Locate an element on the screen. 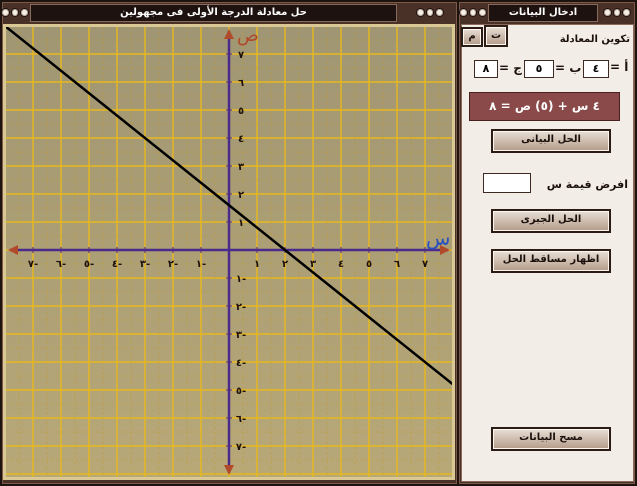 This screenshot has height=486, width=637. data-window-controls-left is located at coordinates (473, 12).